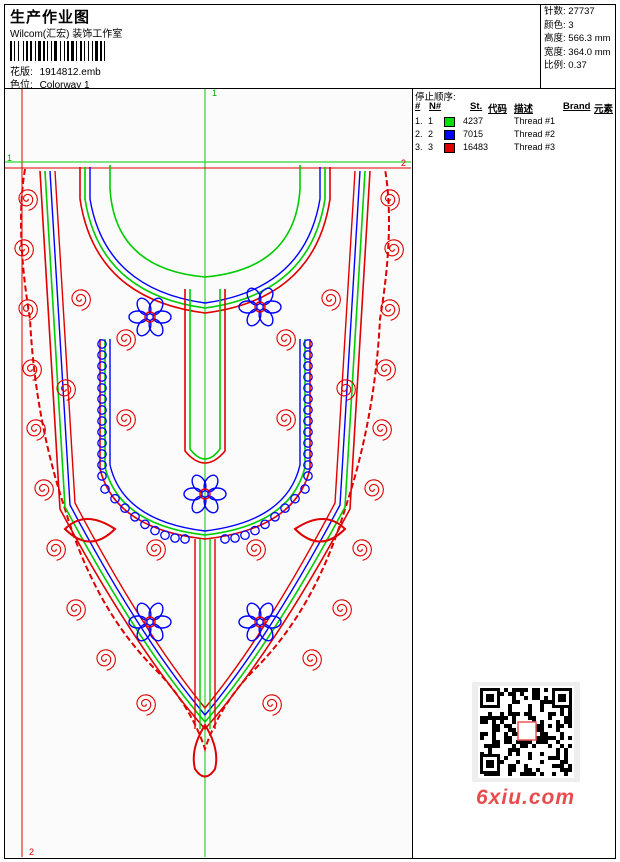 This screenshot has width=620, height=862. I want to click on col-n: N#, so click(435, 106).